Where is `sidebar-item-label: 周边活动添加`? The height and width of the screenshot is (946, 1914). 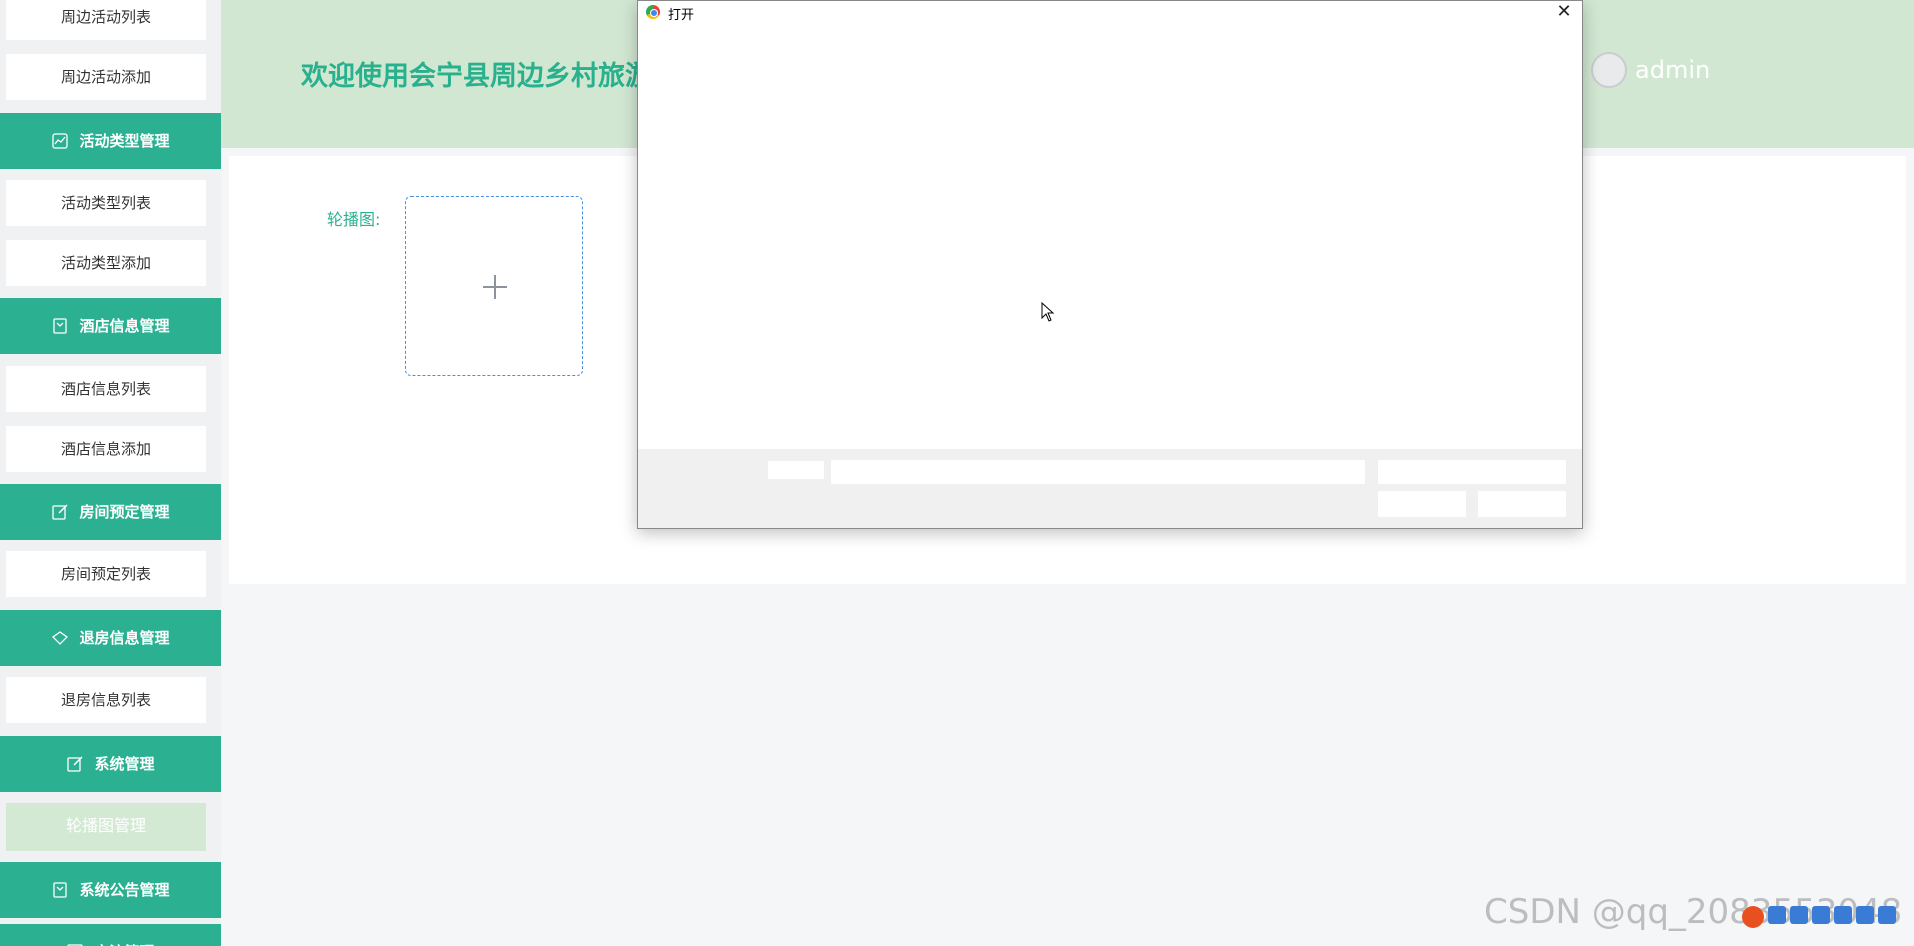 sidebar-item-label: 周边活动添加 is located at coordinates (105, 77).